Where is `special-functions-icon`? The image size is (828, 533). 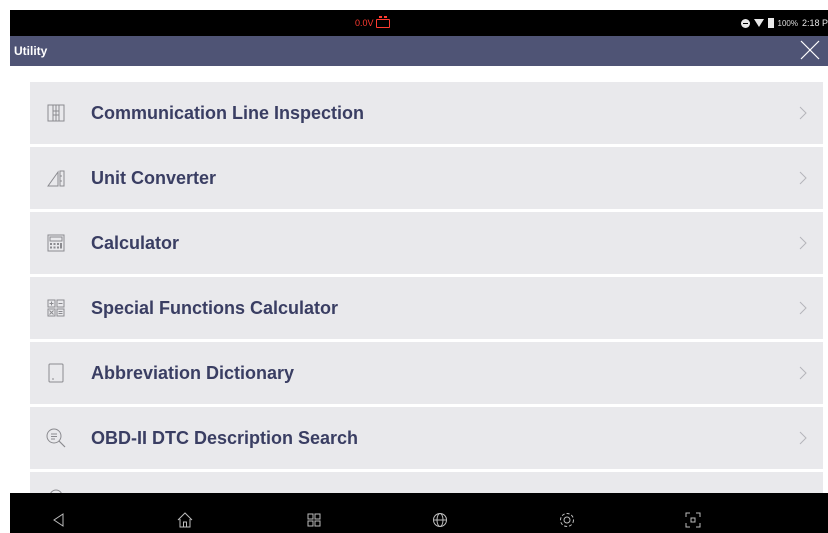
special-functions-icon is located at coordinates (56, 308).